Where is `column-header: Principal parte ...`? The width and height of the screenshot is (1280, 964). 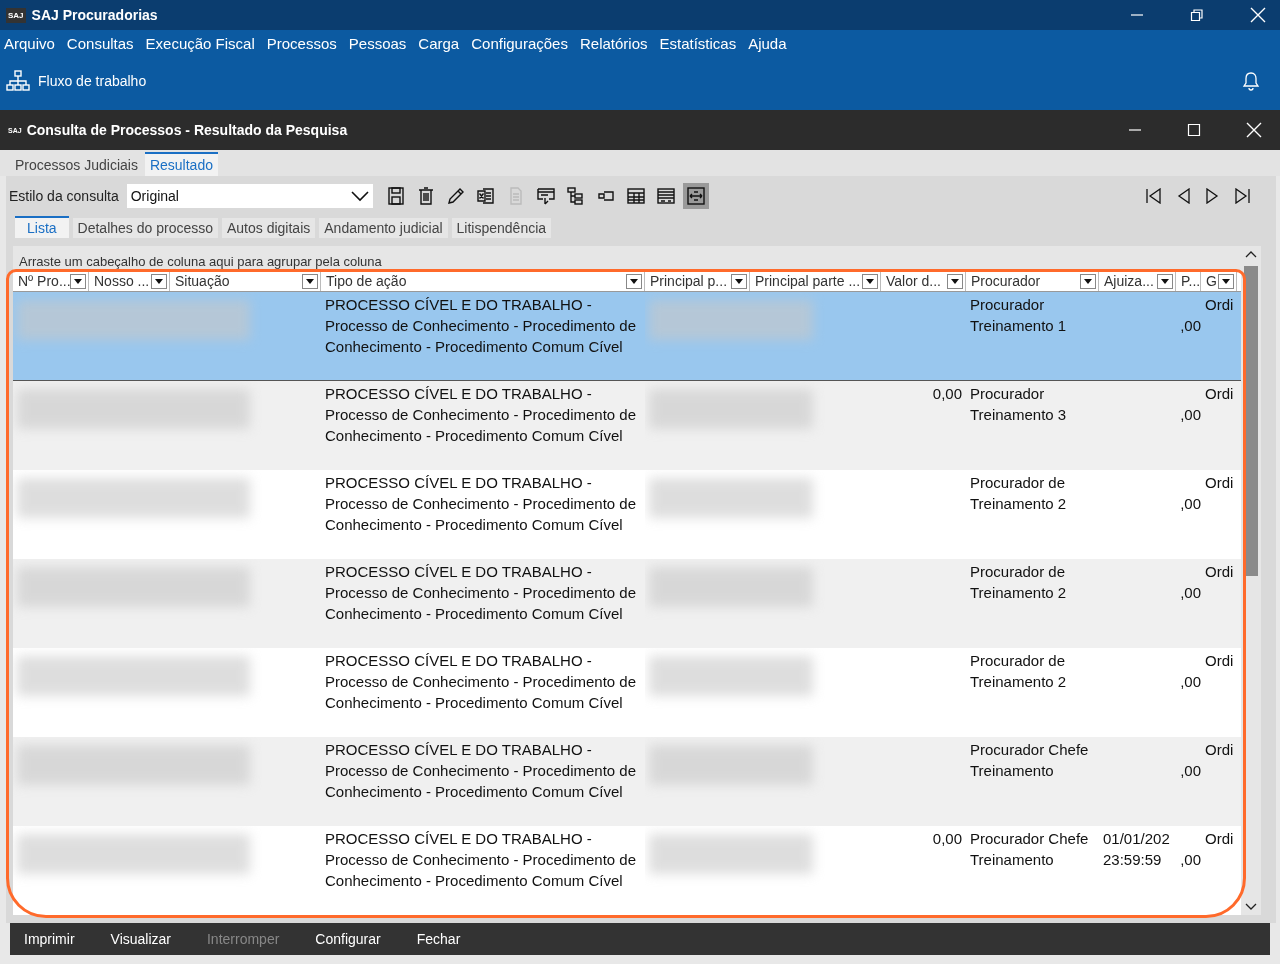
column-header: Principal parte ... is located at coordinates (815, 281).